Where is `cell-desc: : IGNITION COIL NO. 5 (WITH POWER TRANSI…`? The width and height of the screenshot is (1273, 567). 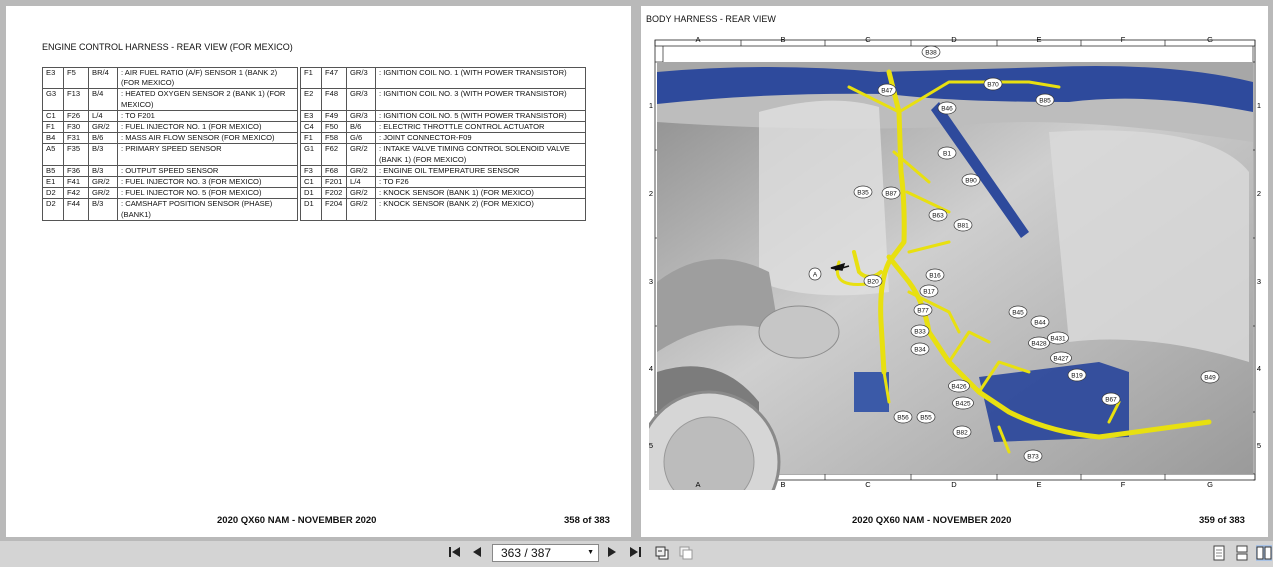 cell-desc: : IGNITION COIL NO. 5 (WITH POWER TRANSI… is located at coordinates (480, 116).